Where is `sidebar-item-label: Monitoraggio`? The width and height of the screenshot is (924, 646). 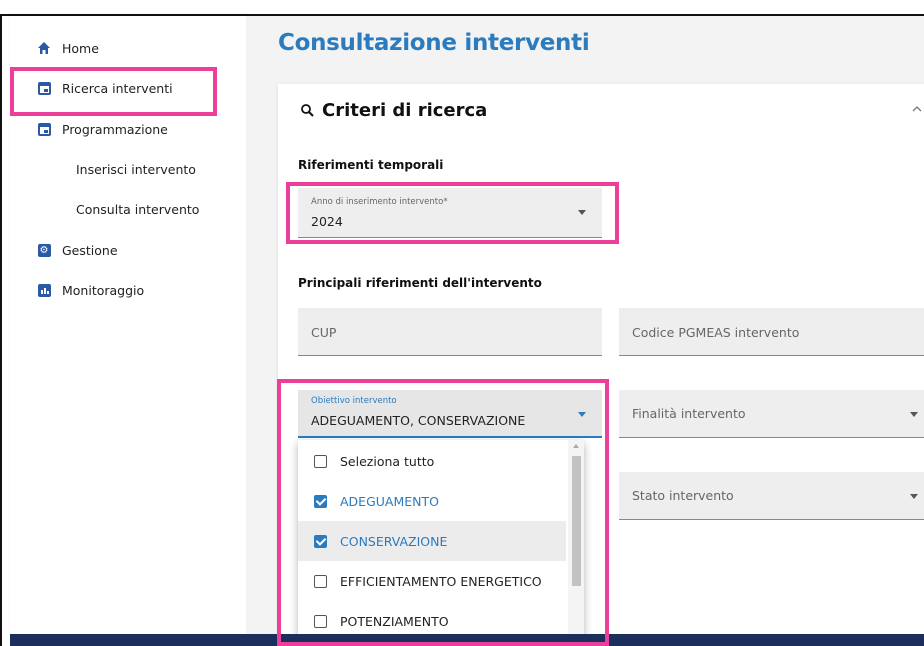 sidebar-item-label: Monitoraggio is located at coordinates (103, 290).